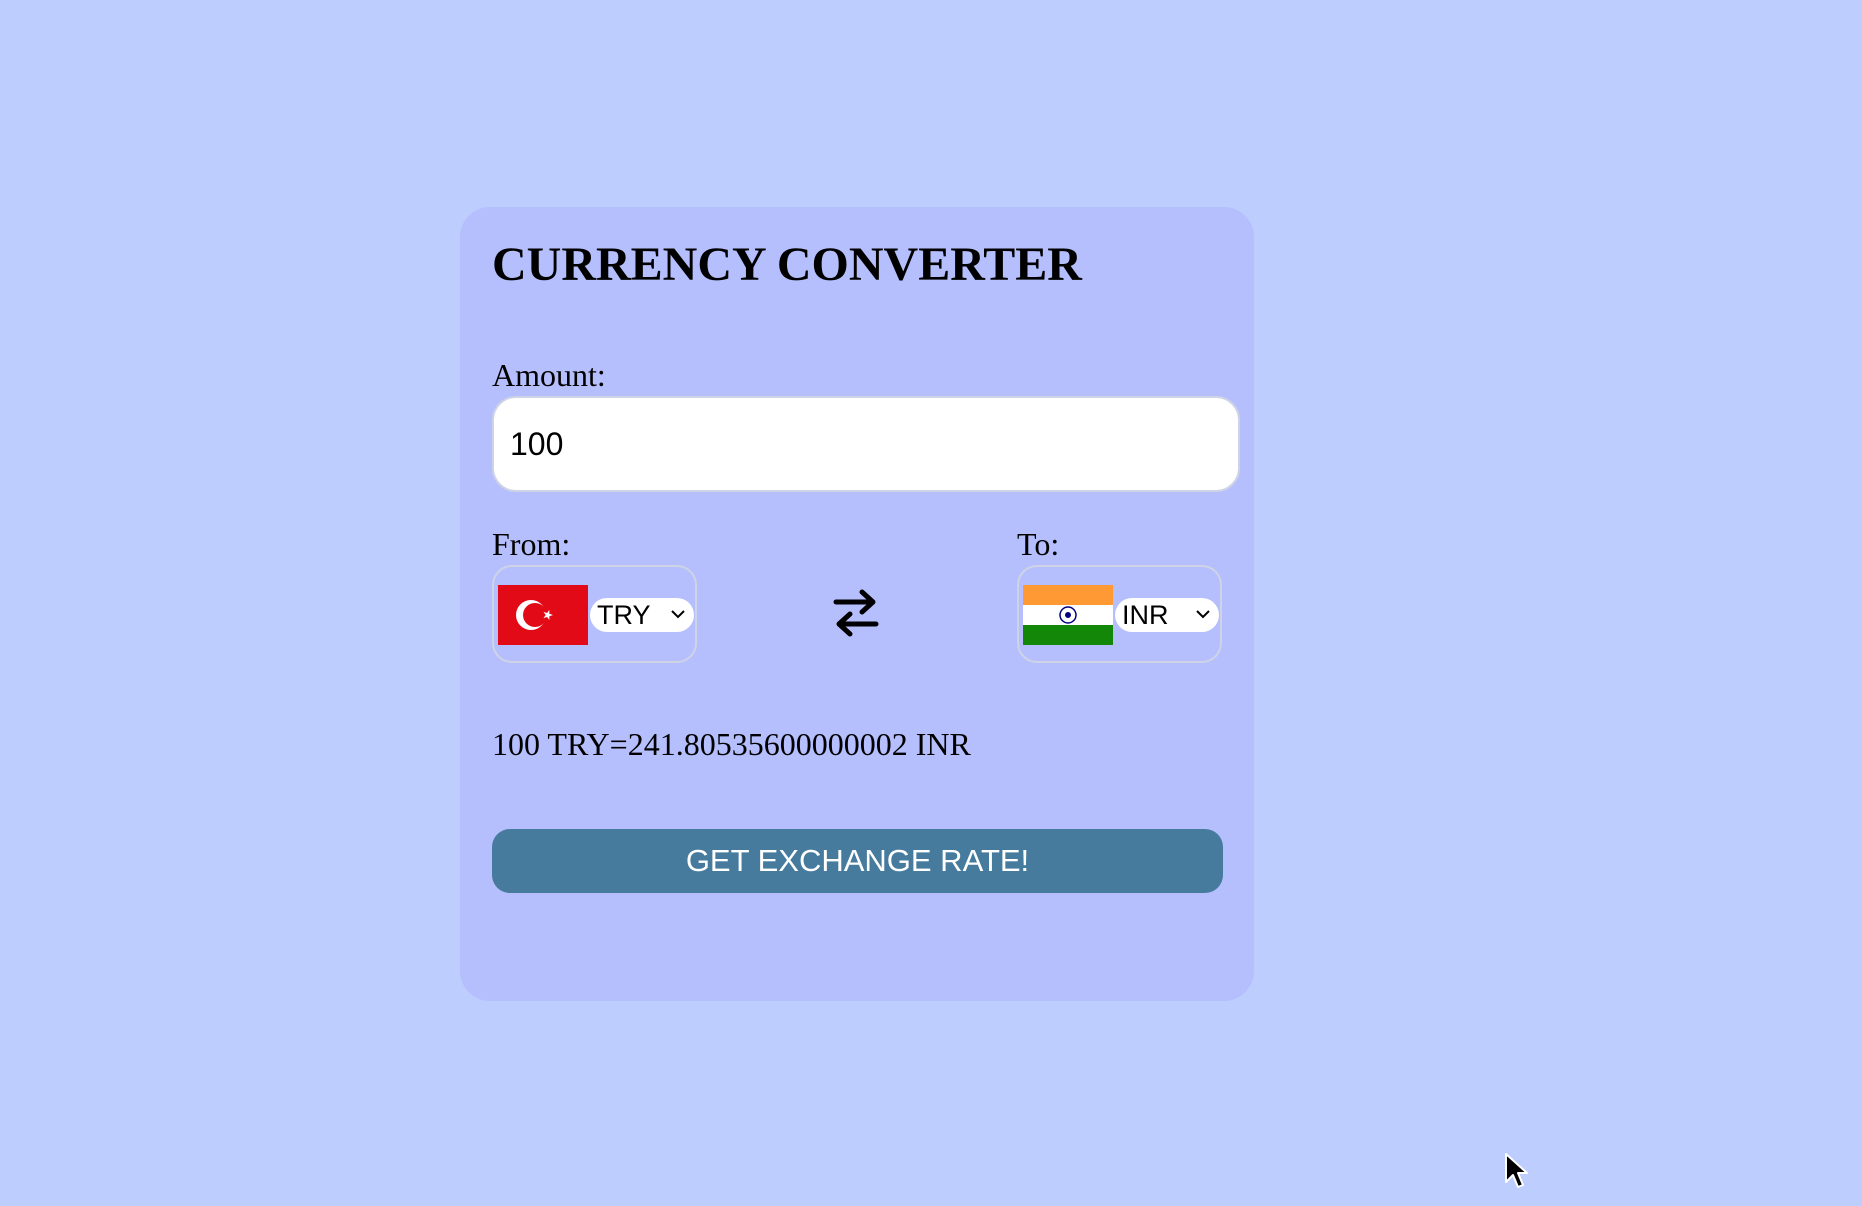 The image size is (1862, 1206). I want to click on from-currency-container: TRY, so click(594, 614).